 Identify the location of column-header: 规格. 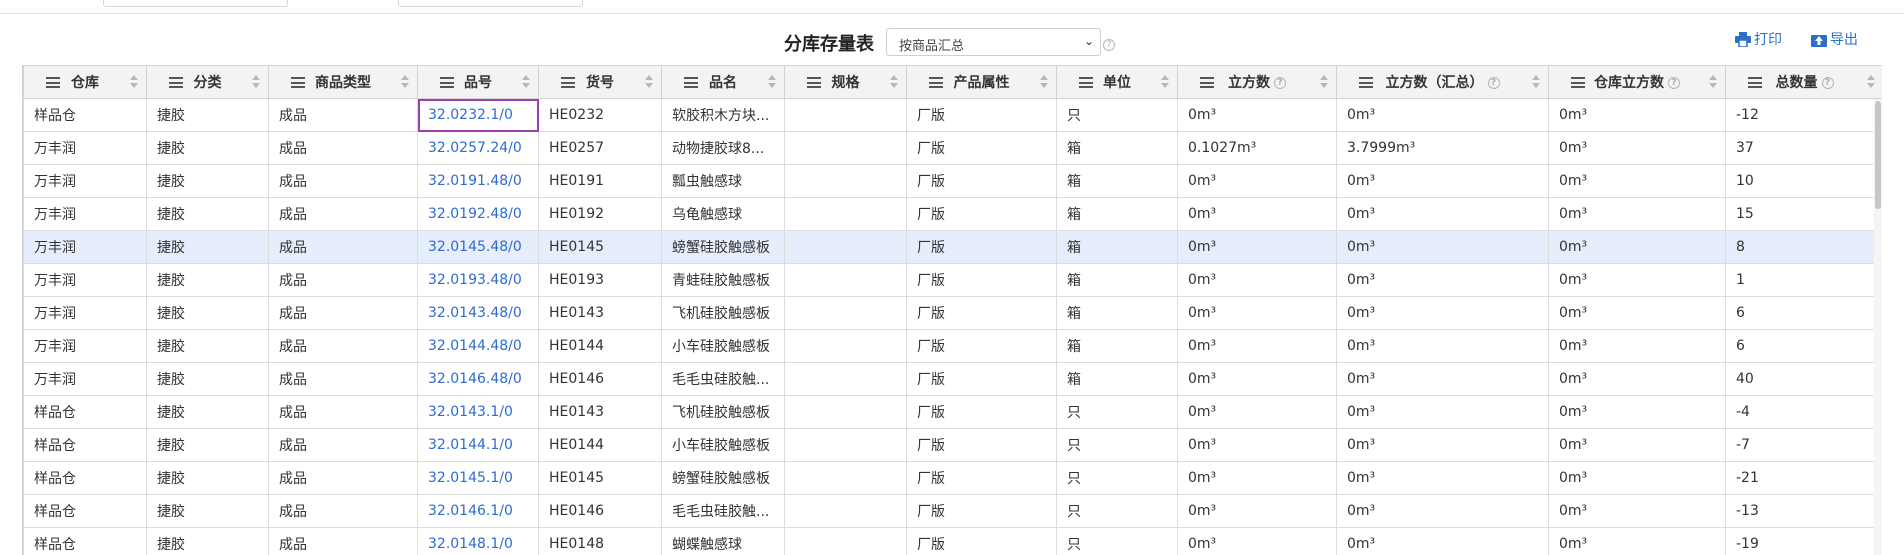
(845, 82).